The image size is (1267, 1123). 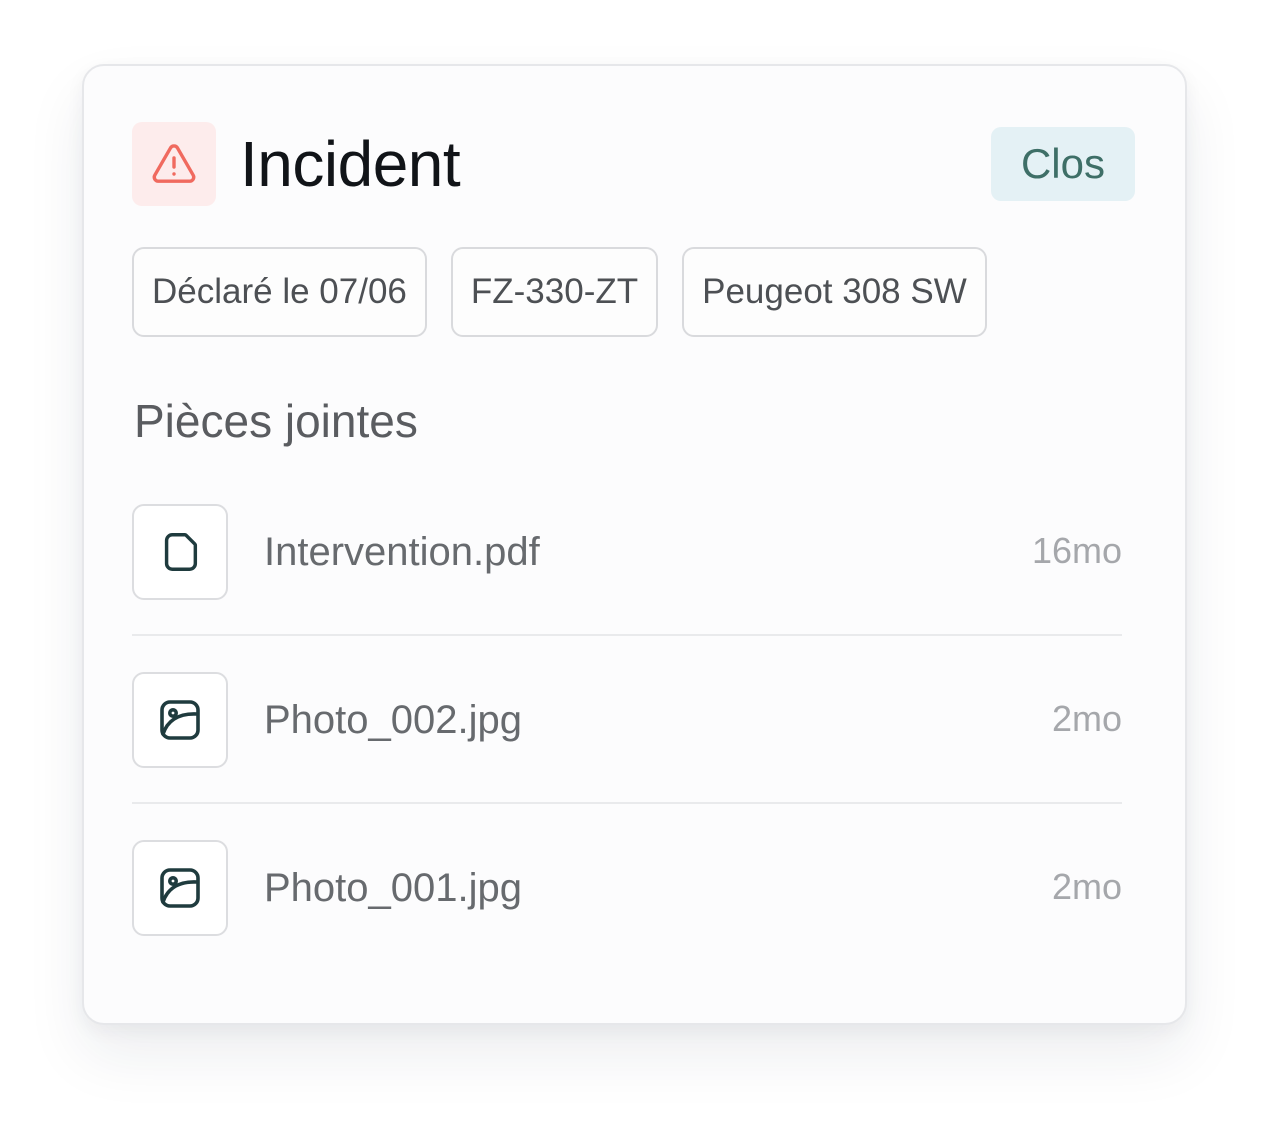 I want to click on alert-triangle-icon, so click(x=174, y=163).